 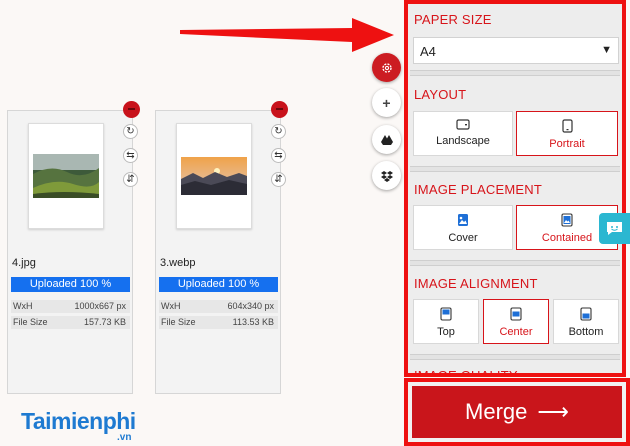 I want to click on dimensions-value: 604x340 px, so click(x=250, y=306).